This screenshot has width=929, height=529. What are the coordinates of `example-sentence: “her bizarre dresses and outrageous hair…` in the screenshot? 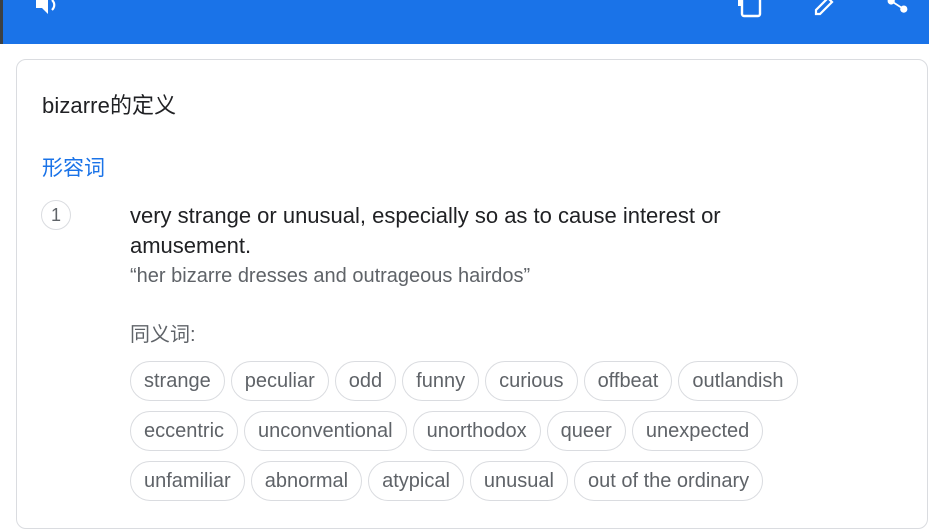 It's located at (330, 276).